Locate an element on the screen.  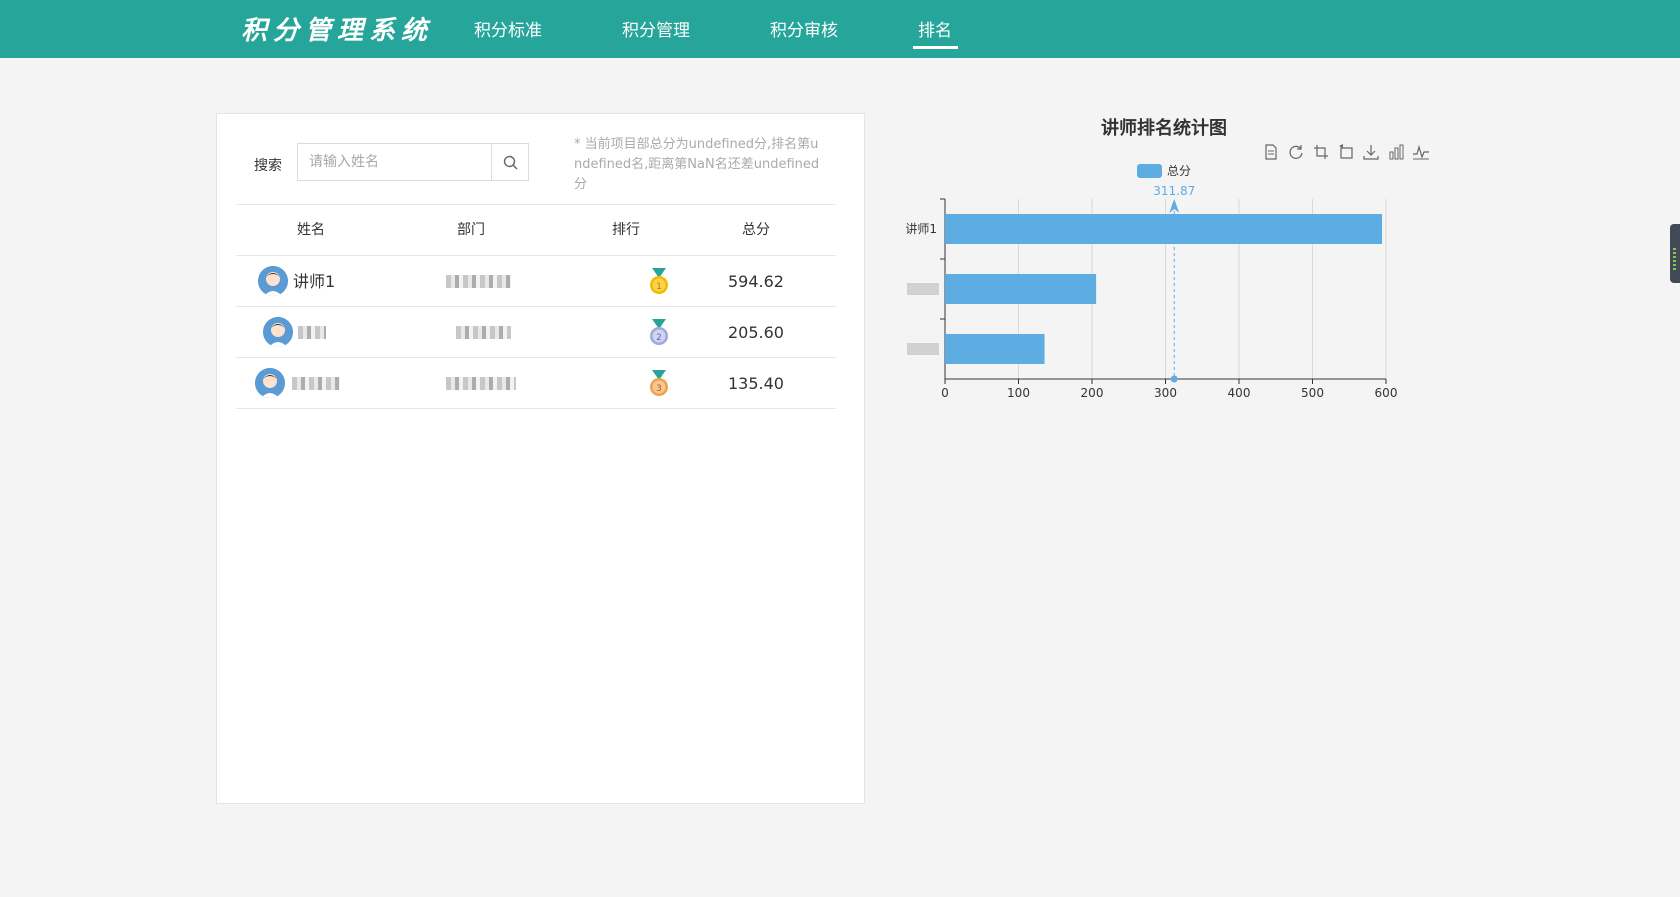
search-label: 搜索 is located at coordinates (268, 166).